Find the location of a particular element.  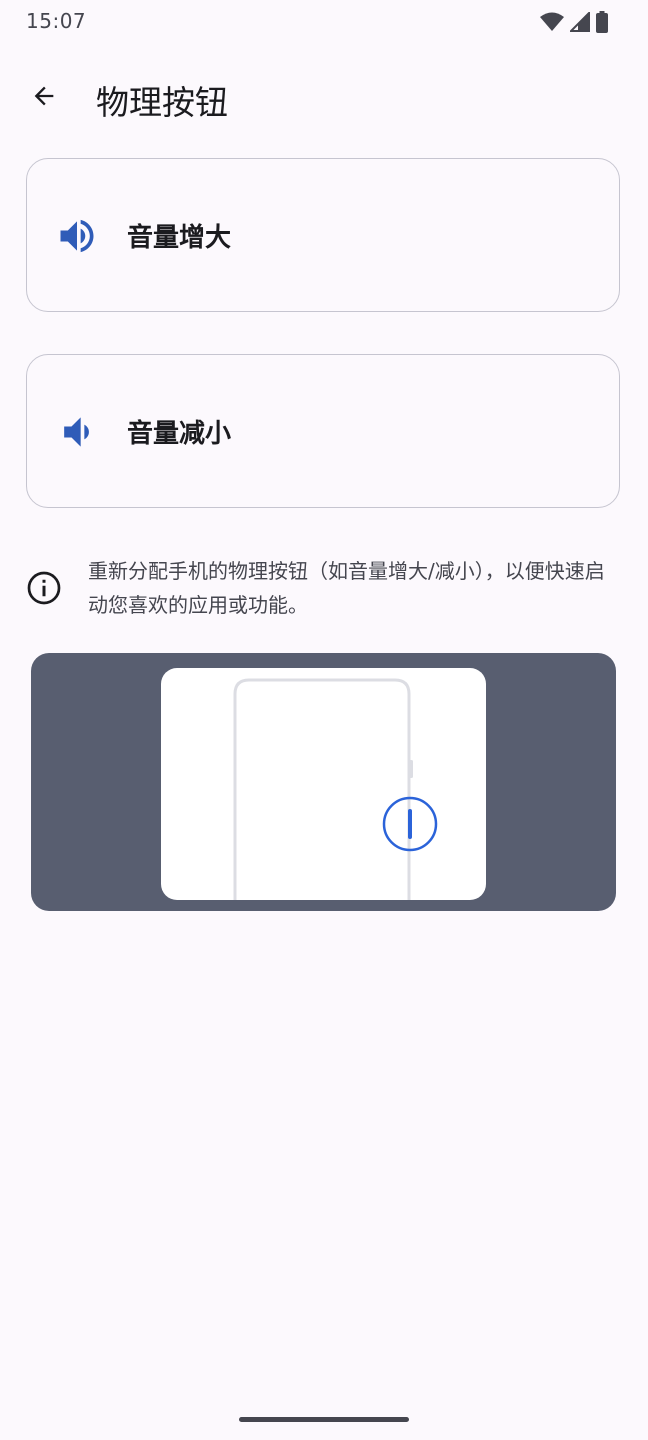

volume-down-label: 音量减小 is located at coordinates (179, 434).